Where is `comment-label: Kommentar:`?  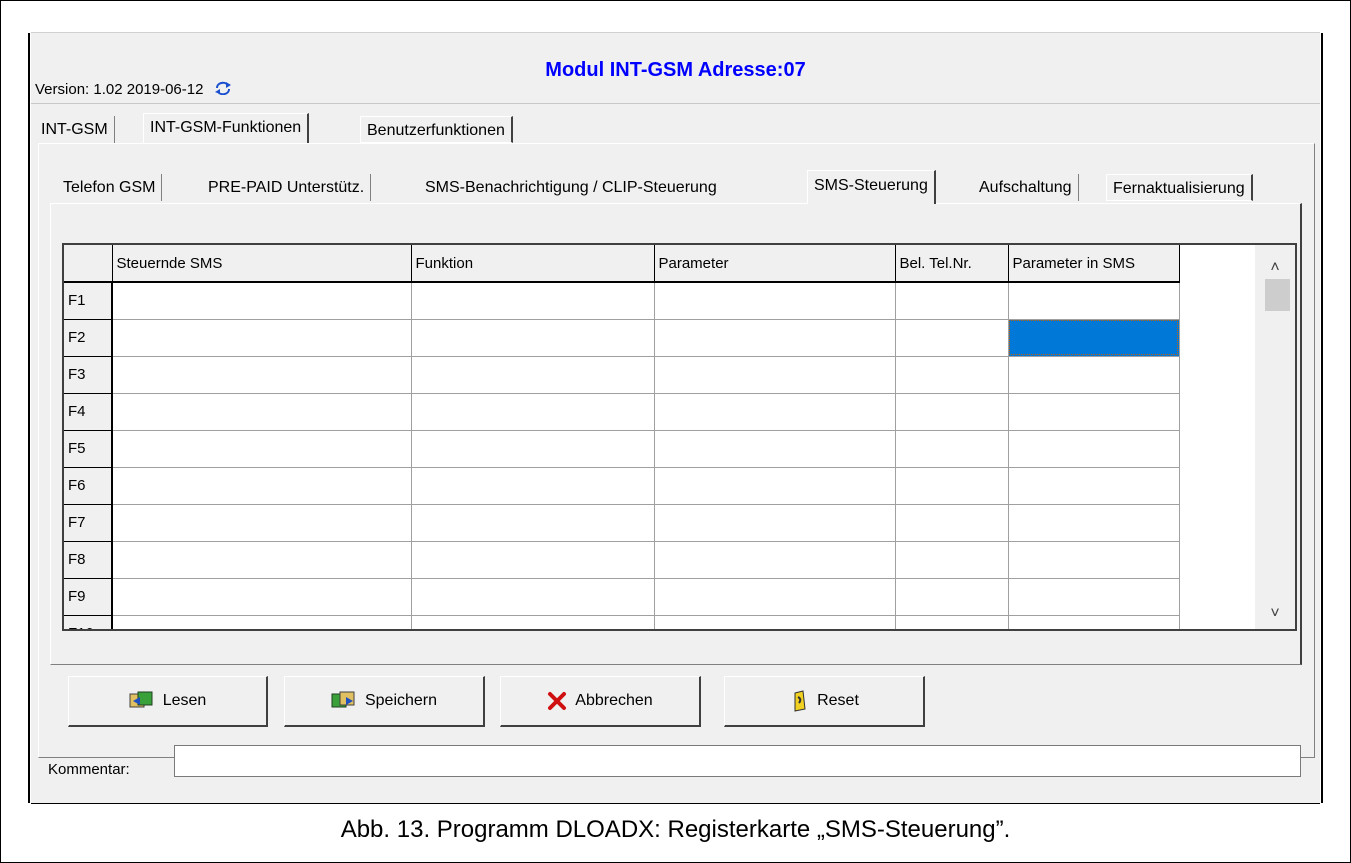
comment-label: Kommentar: is located at coordinates (89, 769).